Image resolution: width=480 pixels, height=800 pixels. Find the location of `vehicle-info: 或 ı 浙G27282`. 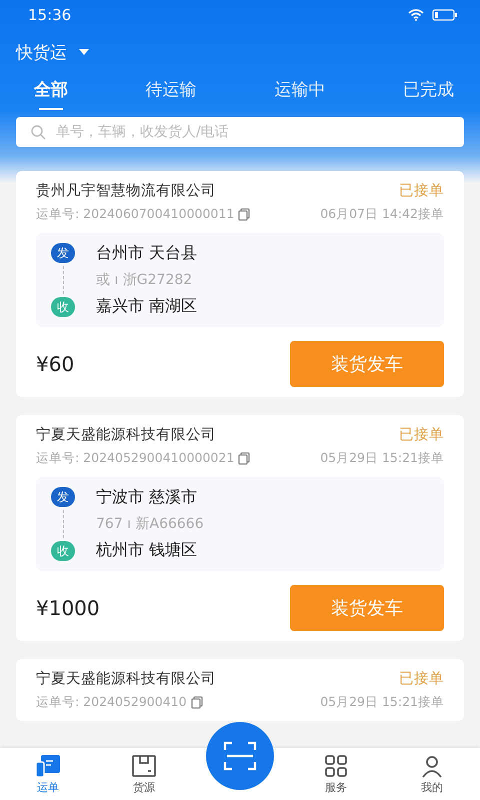

vehicle-info: 或 ı 浙G27282 is located at coordinates (145, 280).